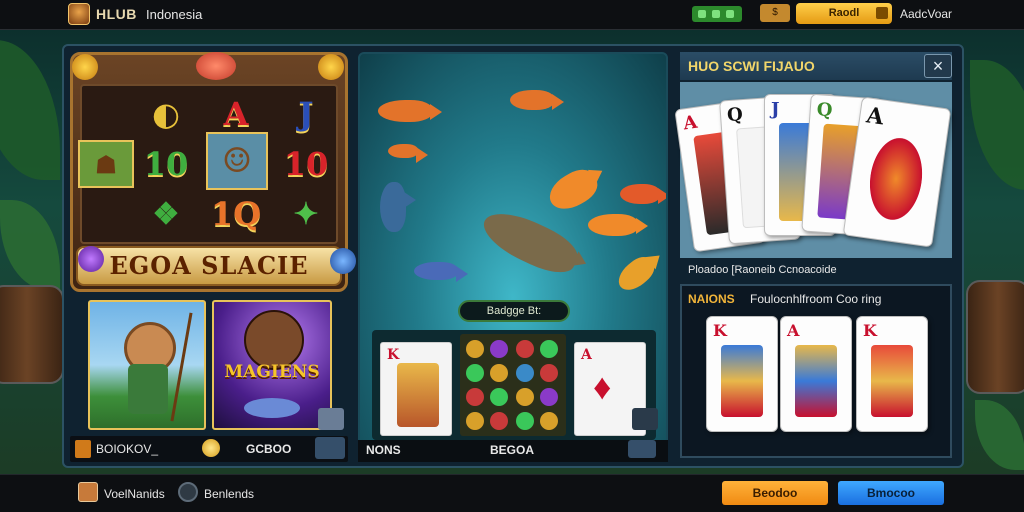 The width and height of the screenshot is (1024, 512). I want to click on expand-icon, so click(645, 419).